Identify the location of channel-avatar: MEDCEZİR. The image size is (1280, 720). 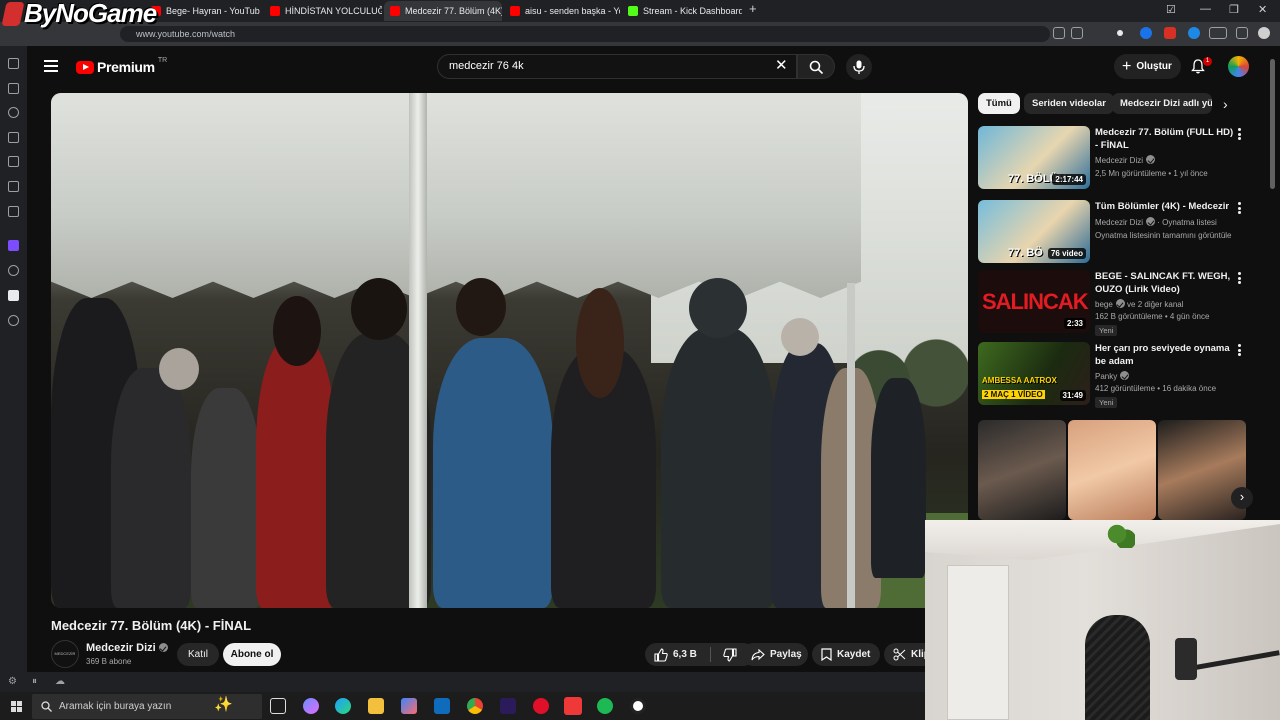
(65, 654).